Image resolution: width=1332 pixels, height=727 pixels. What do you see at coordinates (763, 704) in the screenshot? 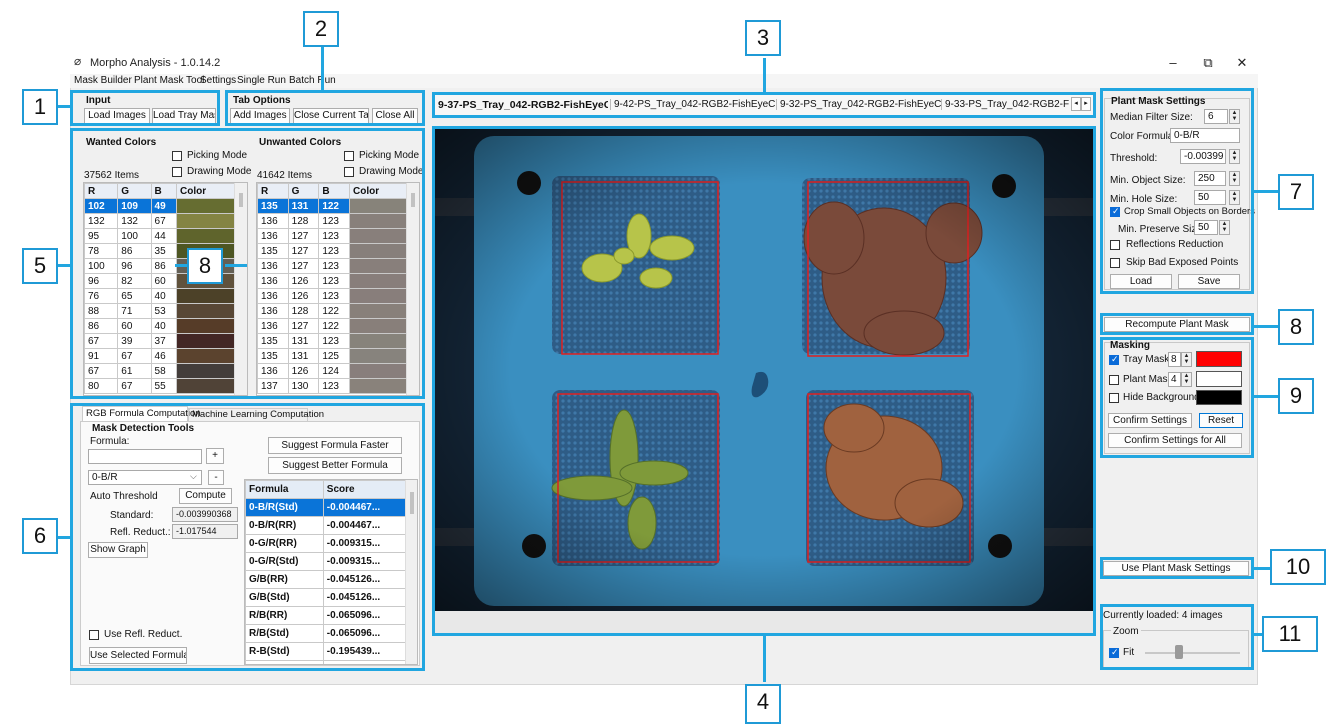
I see `callout-number-4: 4` at bounding box center [763, 704].